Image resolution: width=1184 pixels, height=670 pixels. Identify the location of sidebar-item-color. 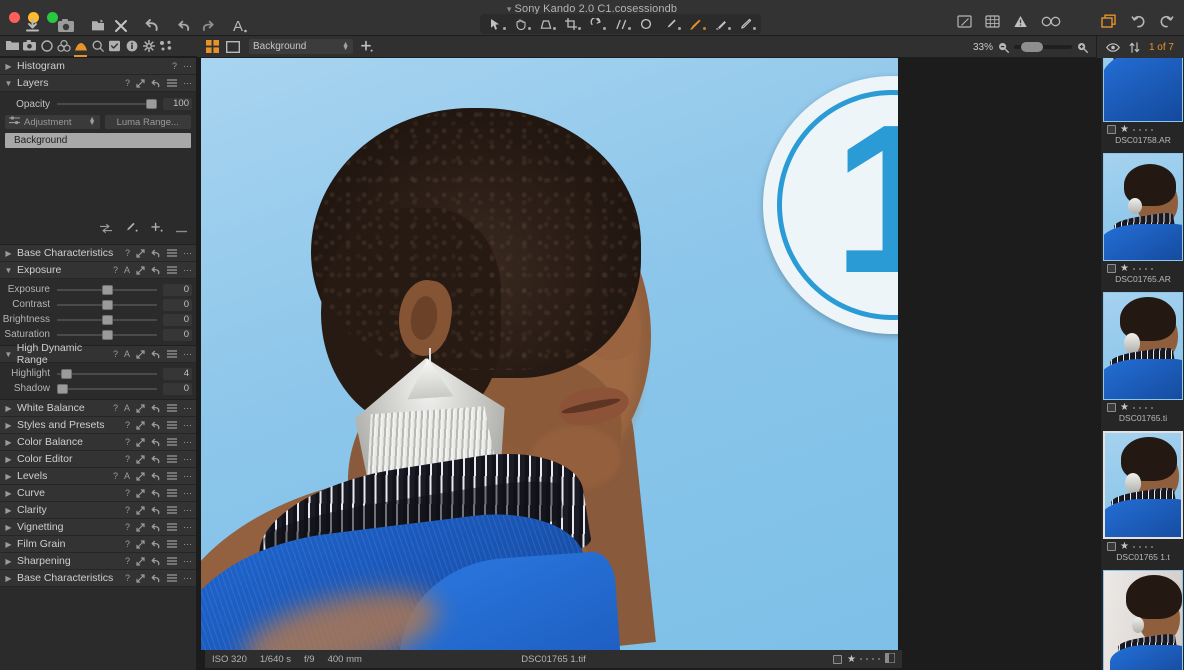
(63, 46).